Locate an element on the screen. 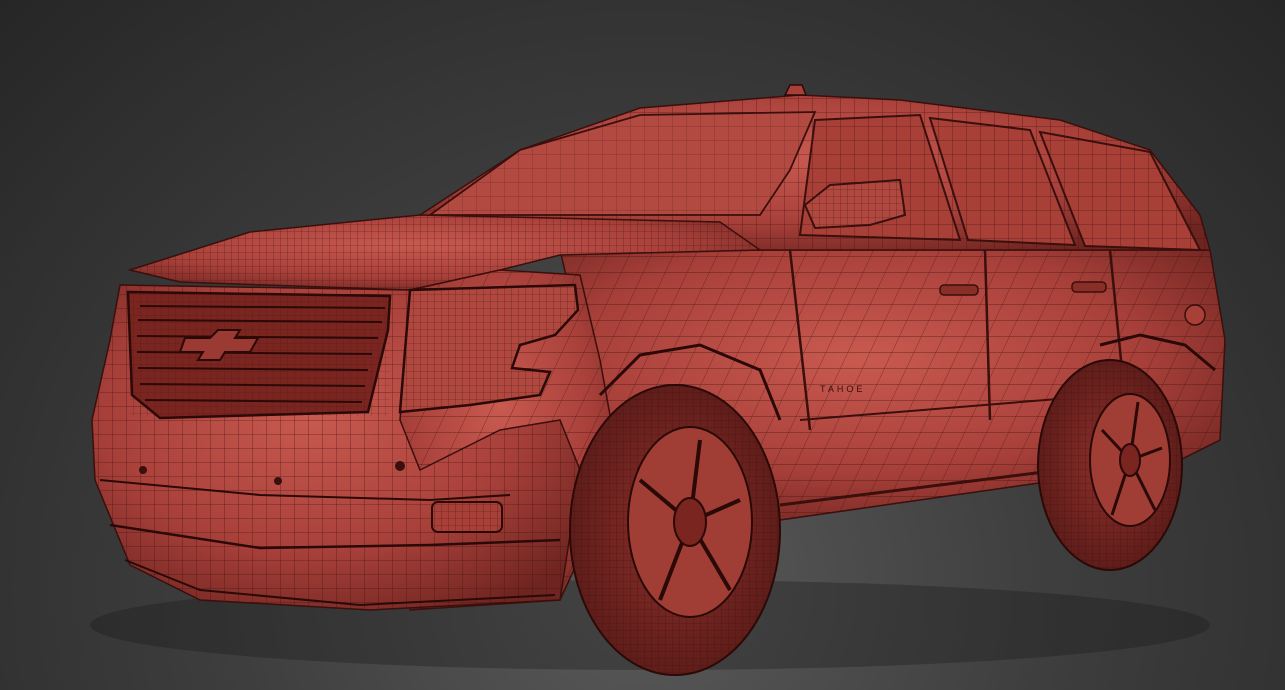  fuel-cap is located at coordinates (1195, 315).